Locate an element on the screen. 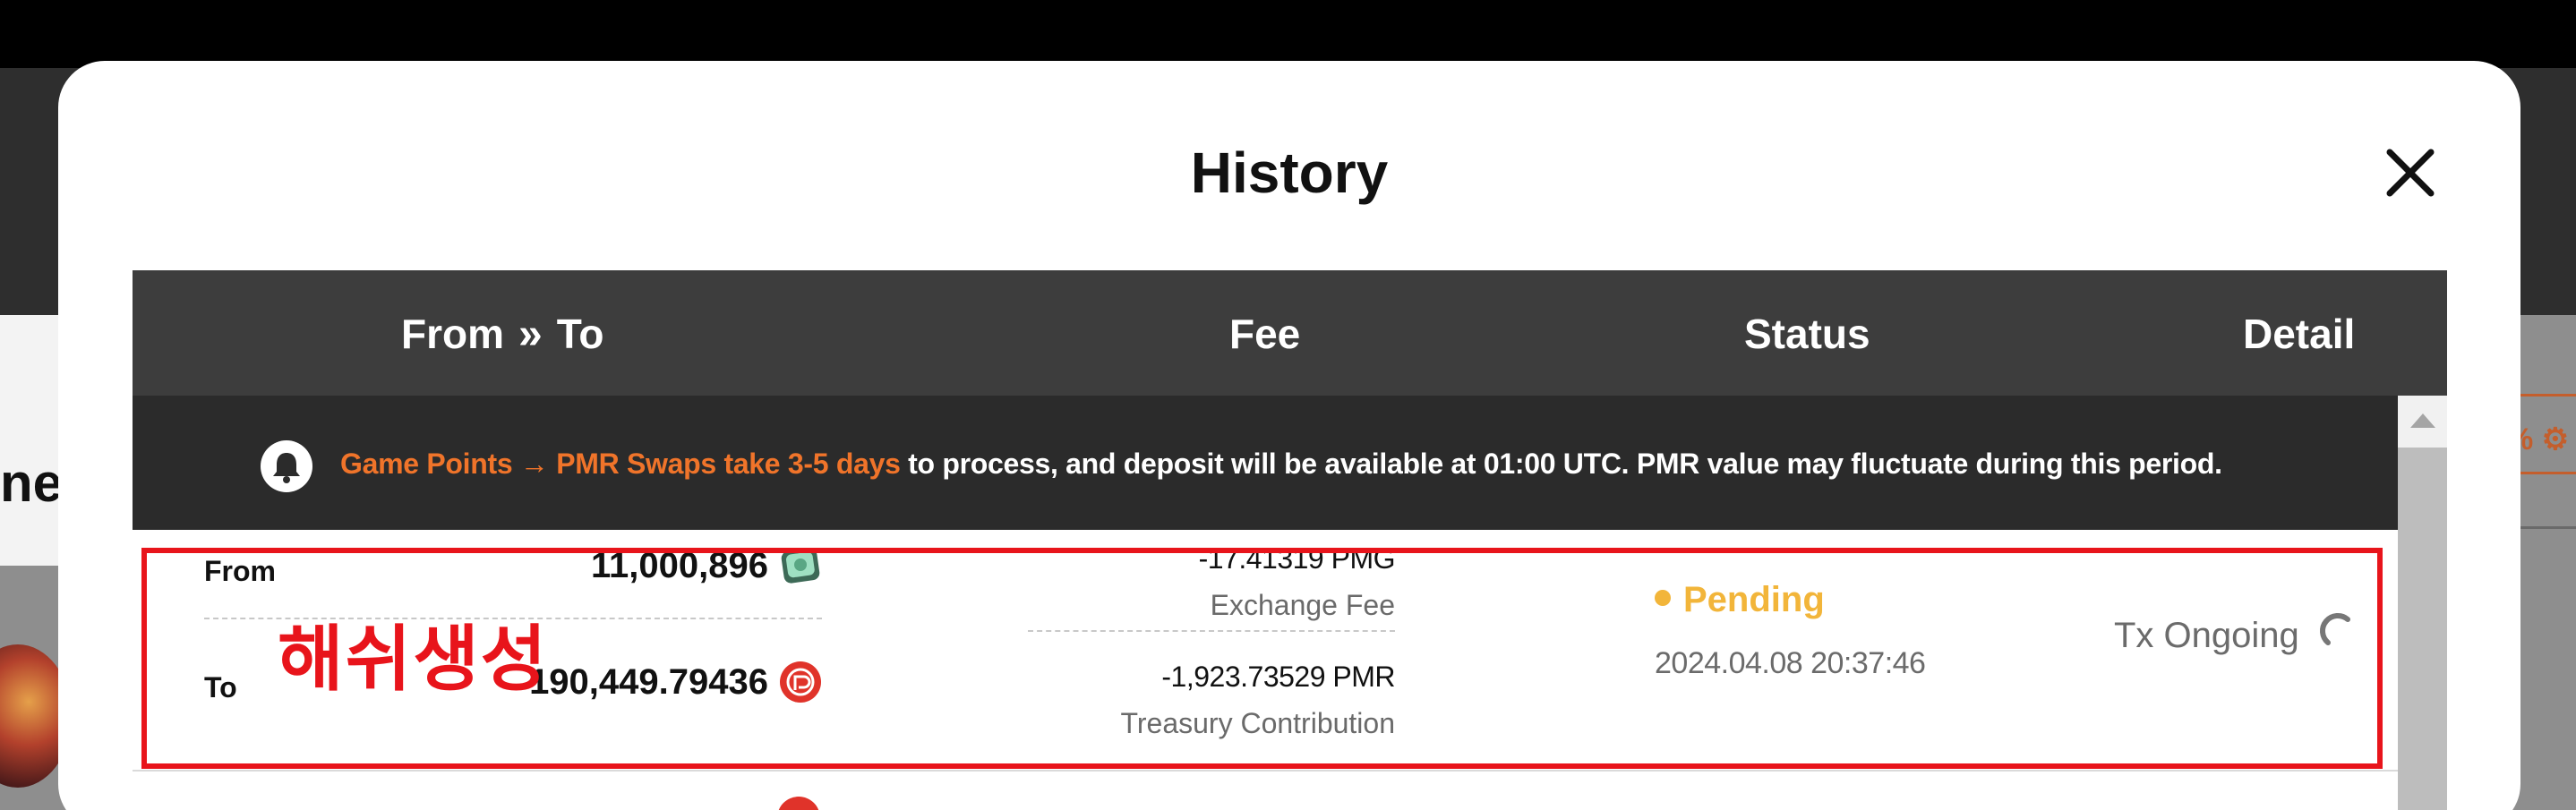  close-icon is located at coordinates (2410, 173).